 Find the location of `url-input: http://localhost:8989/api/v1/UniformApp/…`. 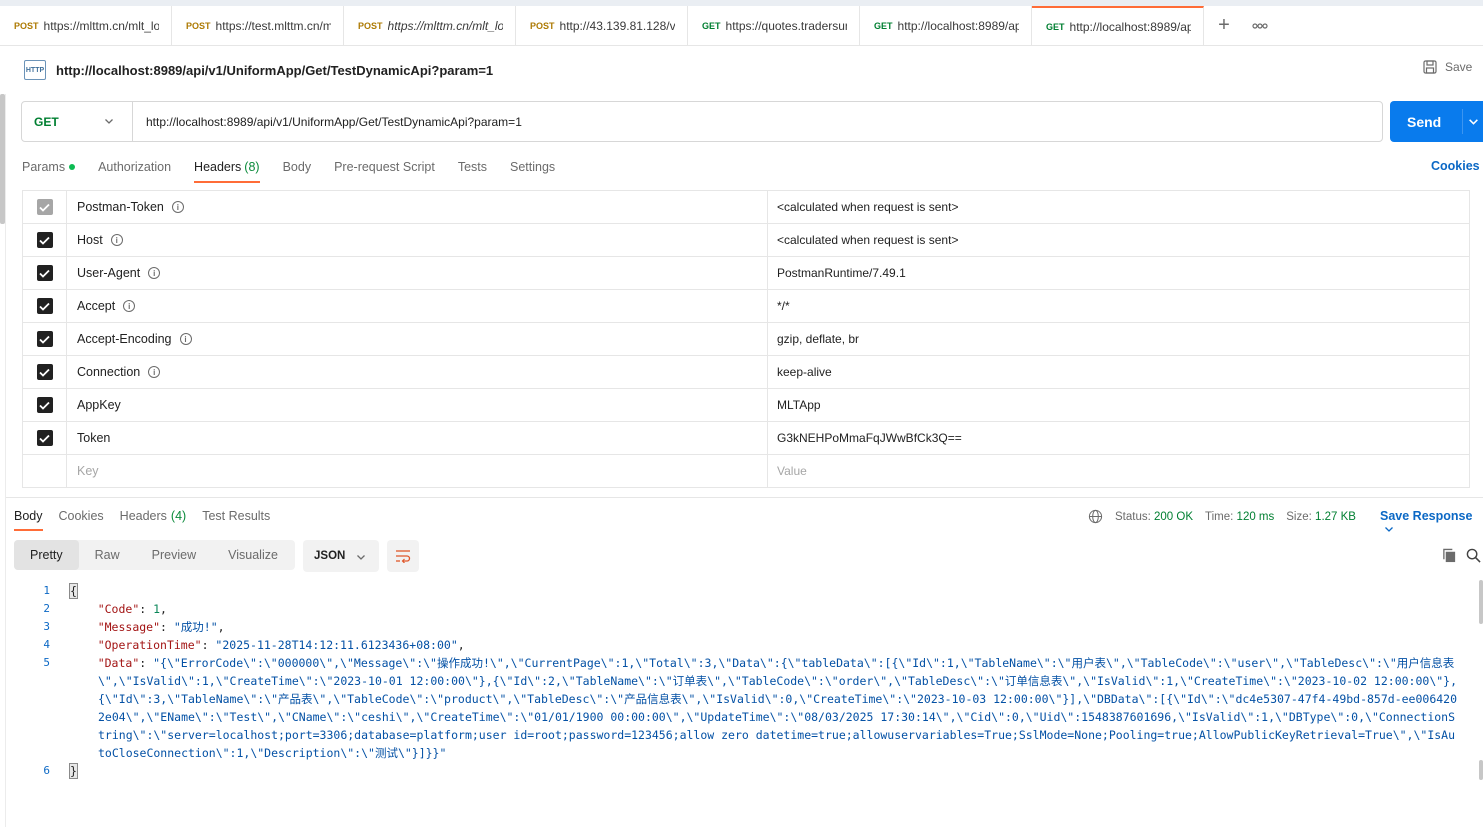

url-input: http://localhost:8989/api/v1/UniformApp/… is located at coordinates (757, 122).